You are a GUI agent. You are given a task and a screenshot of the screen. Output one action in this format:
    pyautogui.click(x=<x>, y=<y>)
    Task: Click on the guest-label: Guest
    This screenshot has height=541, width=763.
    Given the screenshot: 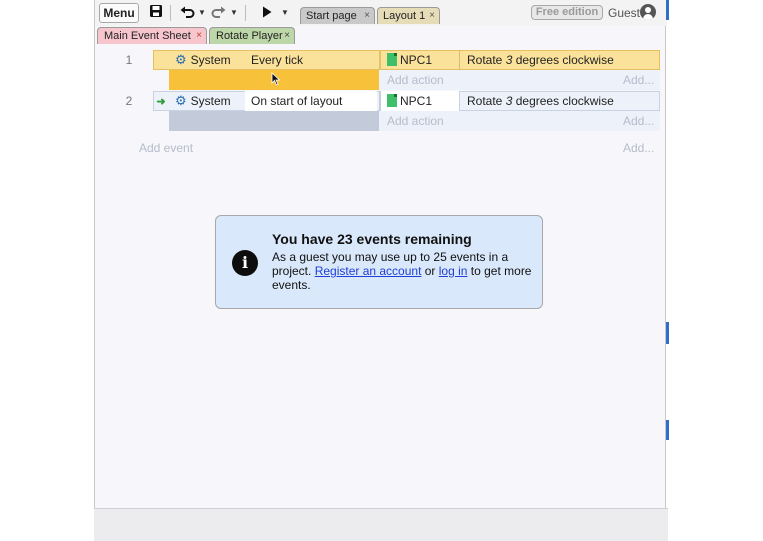 What is the action you would take?
    pyautogui.click(x=624, y=13)
    